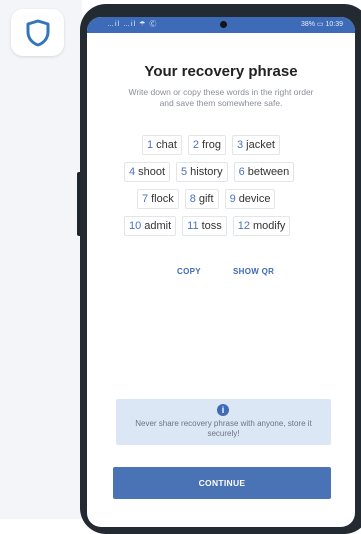  I want to click on word-number: 6, so click(241, 172).